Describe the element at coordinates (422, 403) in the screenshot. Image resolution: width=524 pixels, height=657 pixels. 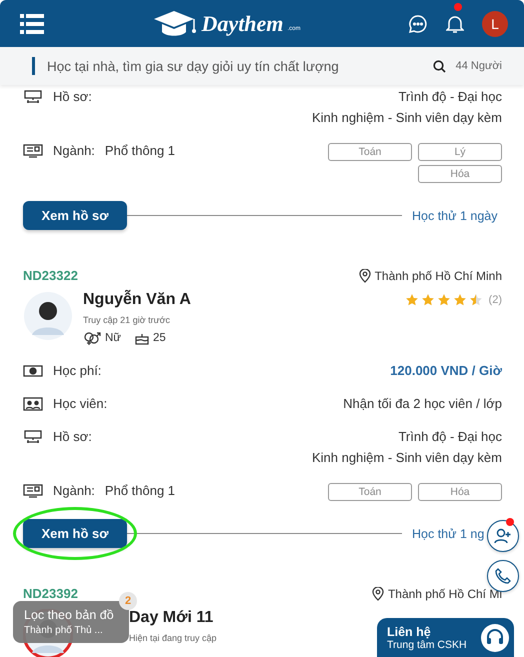
I see `row-value: Nhận tối đa 2 học viên / lớp` at that location.